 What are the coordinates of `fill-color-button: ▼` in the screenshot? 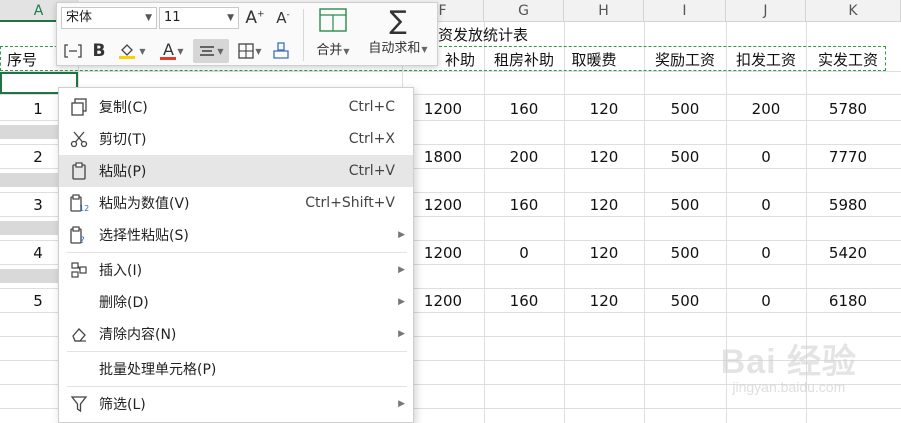 It's located at (132, 51).